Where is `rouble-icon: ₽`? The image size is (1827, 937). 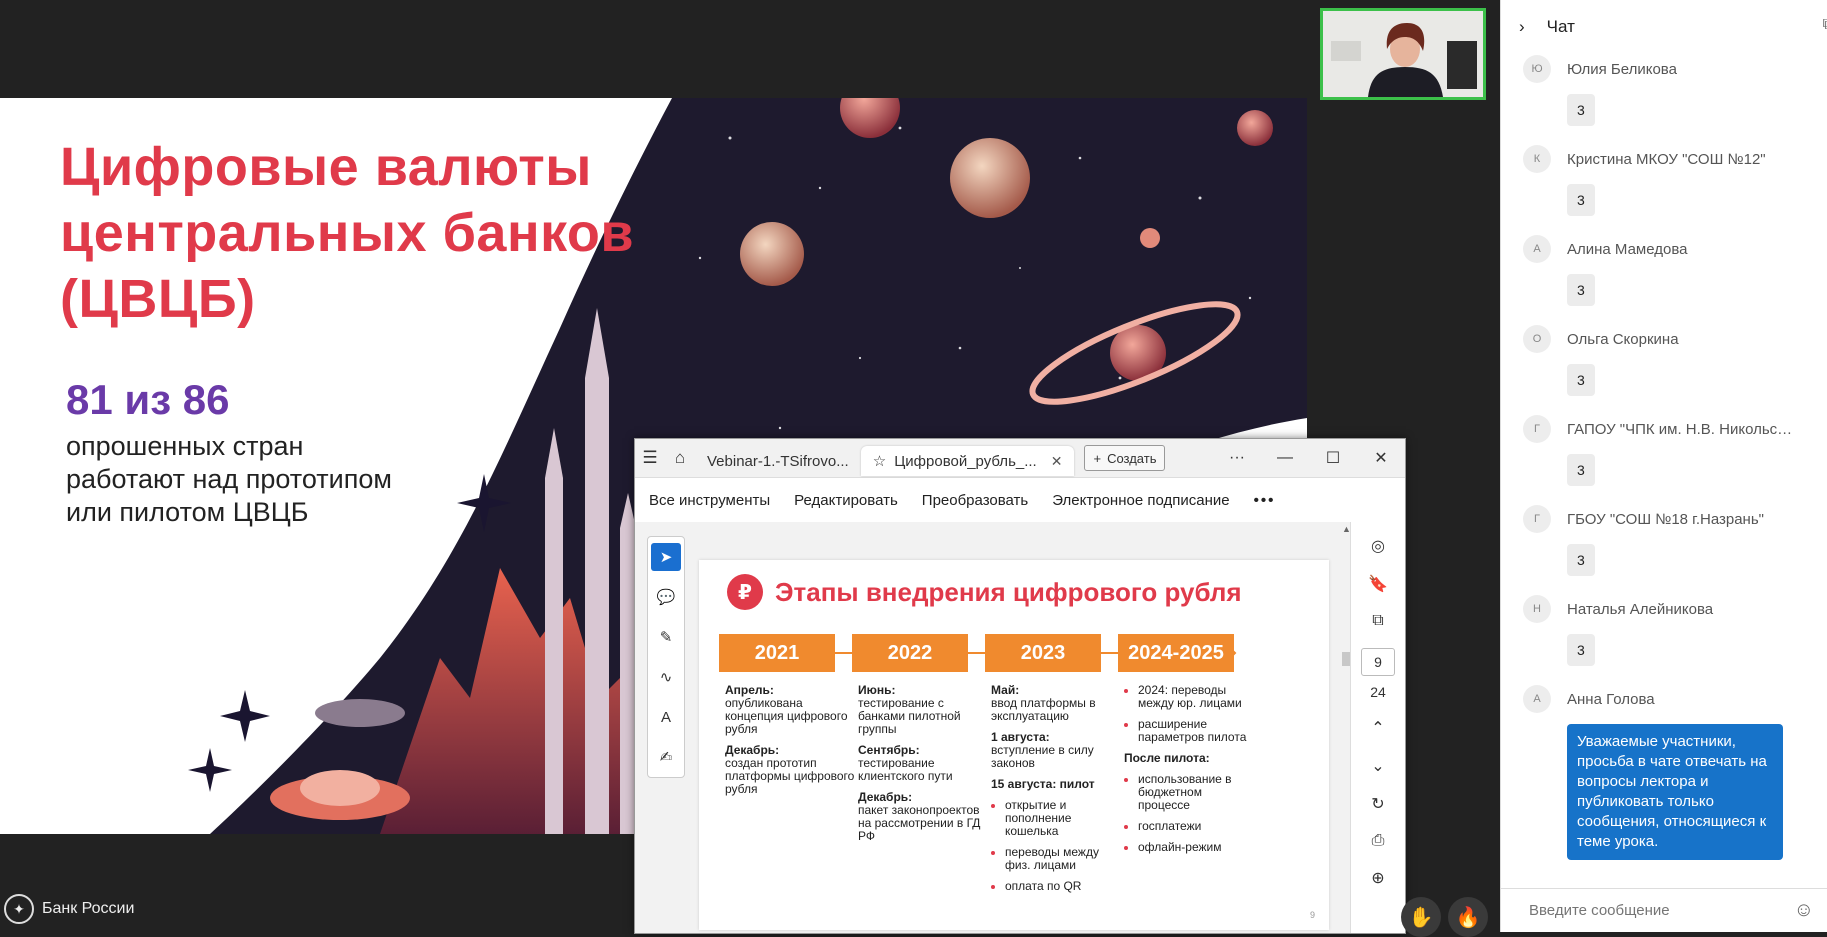 rouble-icon: ₽ is located at coordinates (745, 592).